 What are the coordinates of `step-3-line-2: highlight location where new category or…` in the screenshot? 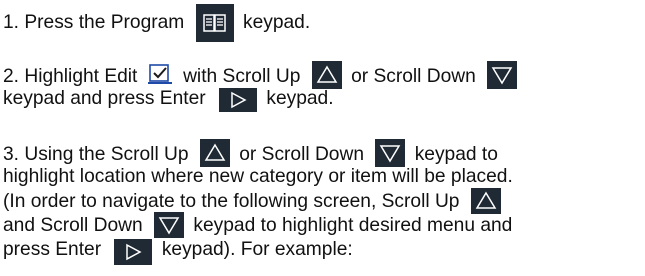 It's located at (258, 177).